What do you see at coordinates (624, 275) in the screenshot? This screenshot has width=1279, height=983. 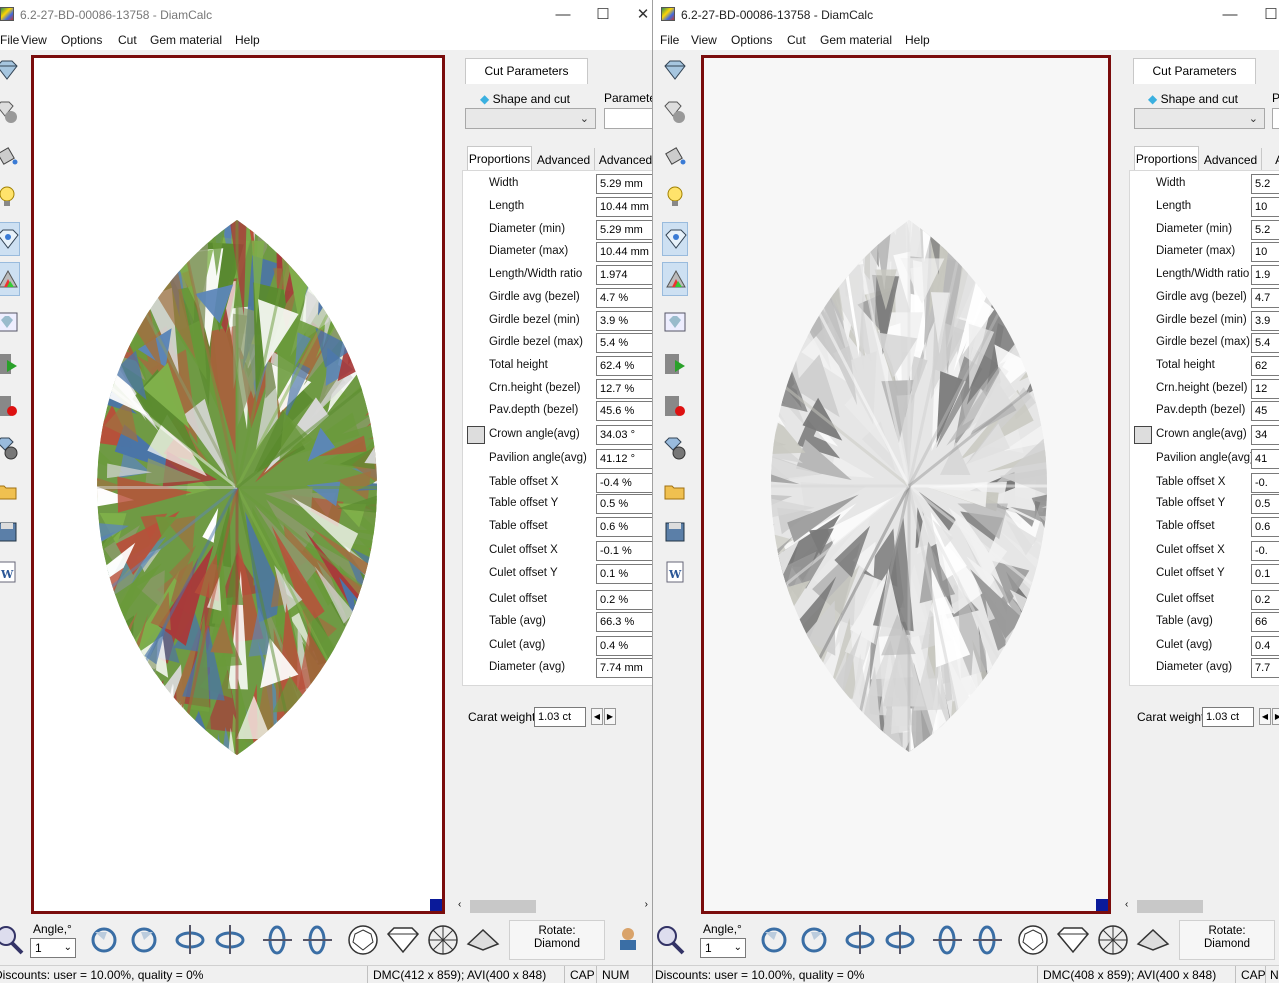 I see `property-value-field: 1.974` at bounding box center [624, 275].